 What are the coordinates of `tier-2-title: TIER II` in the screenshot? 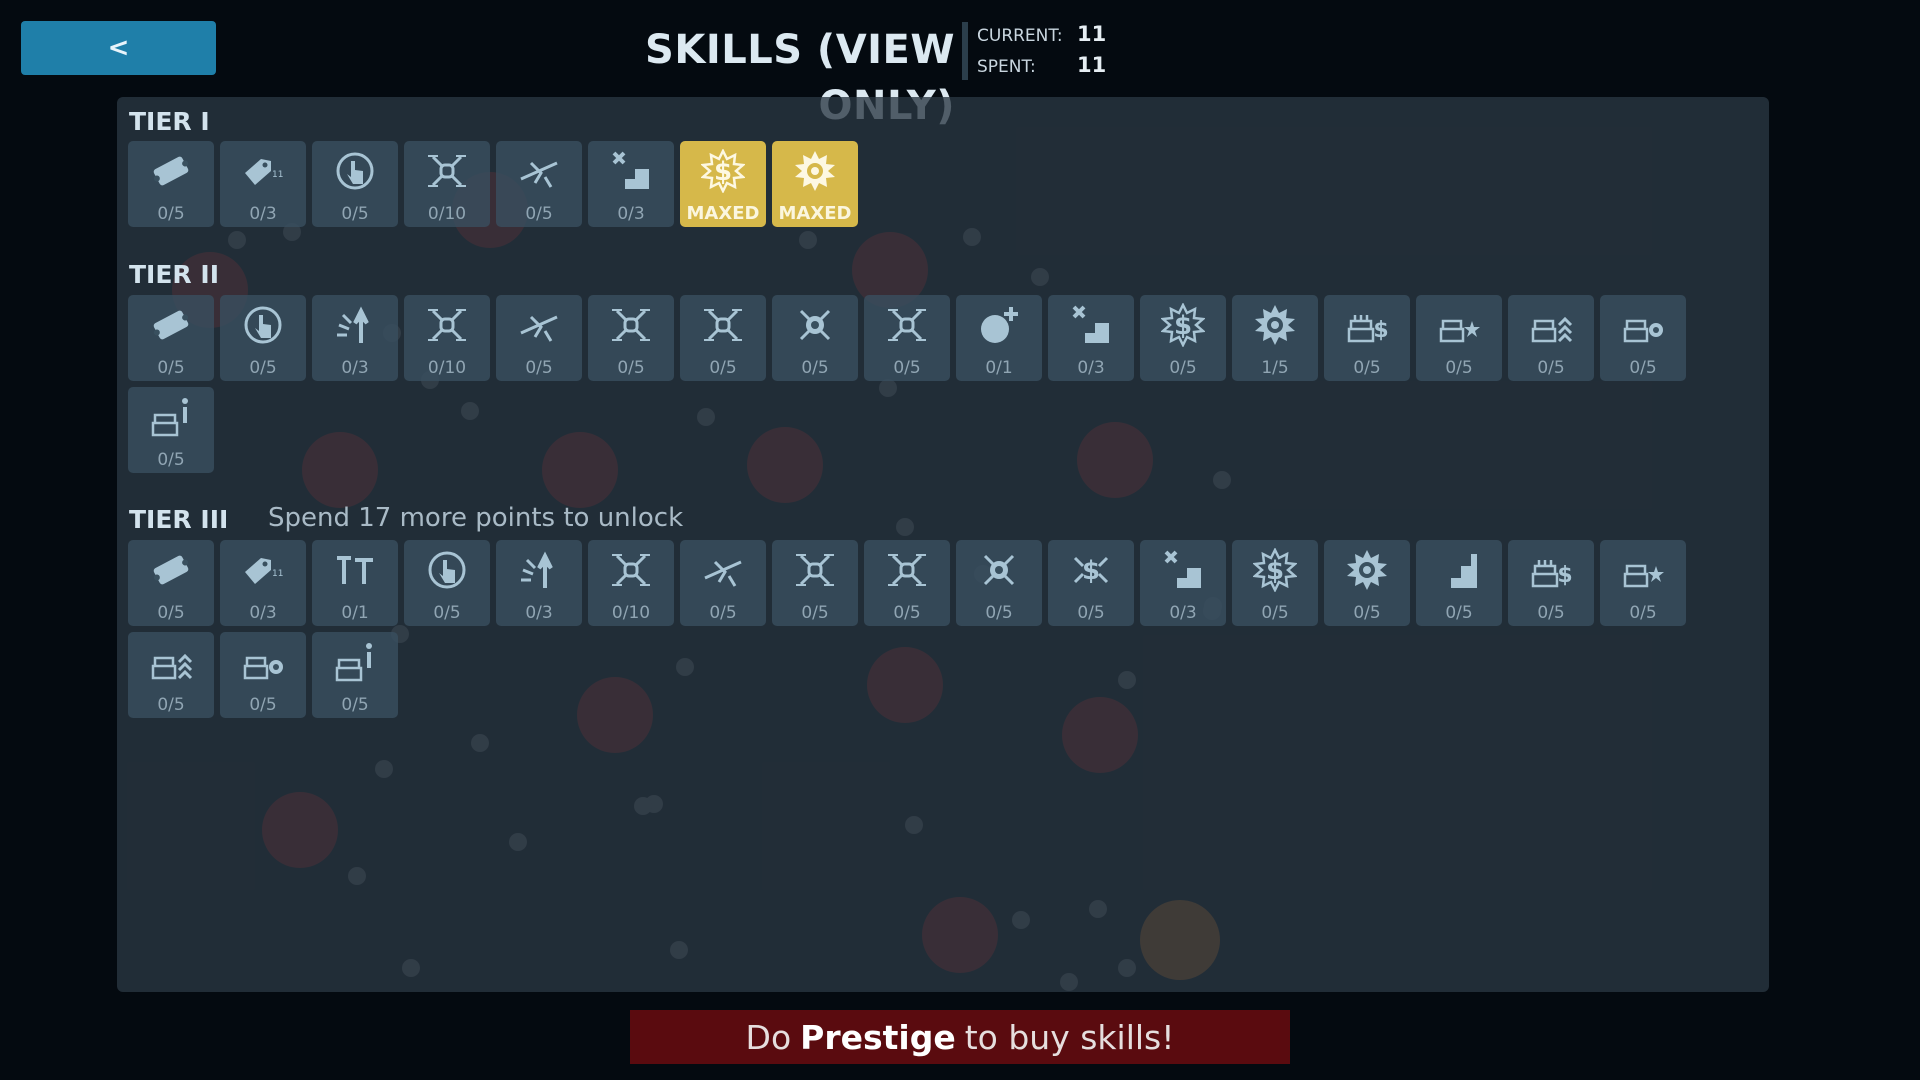 It's located at (174, 274).